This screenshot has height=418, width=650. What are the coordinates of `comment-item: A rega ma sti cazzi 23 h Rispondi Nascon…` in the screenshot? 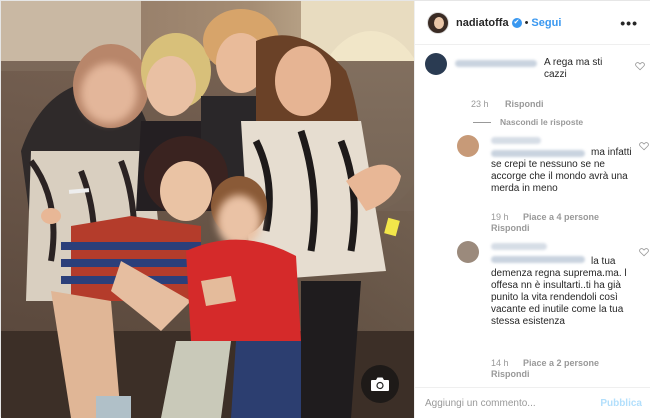 It's located at (535, 93).